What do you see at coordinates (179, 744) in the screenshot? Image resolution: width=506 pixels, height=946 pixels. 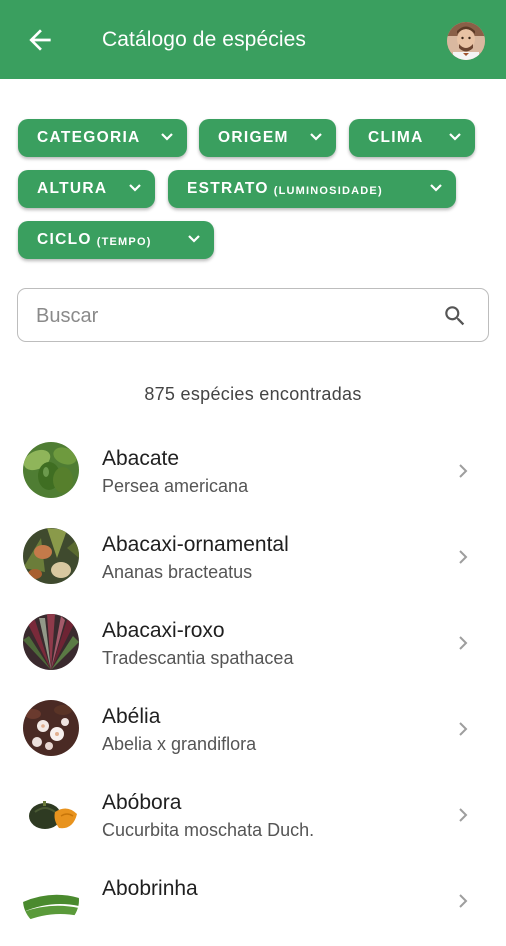 I see `species-scientific-name: Abelia x grandiflora` at bounding box center [179, 744].